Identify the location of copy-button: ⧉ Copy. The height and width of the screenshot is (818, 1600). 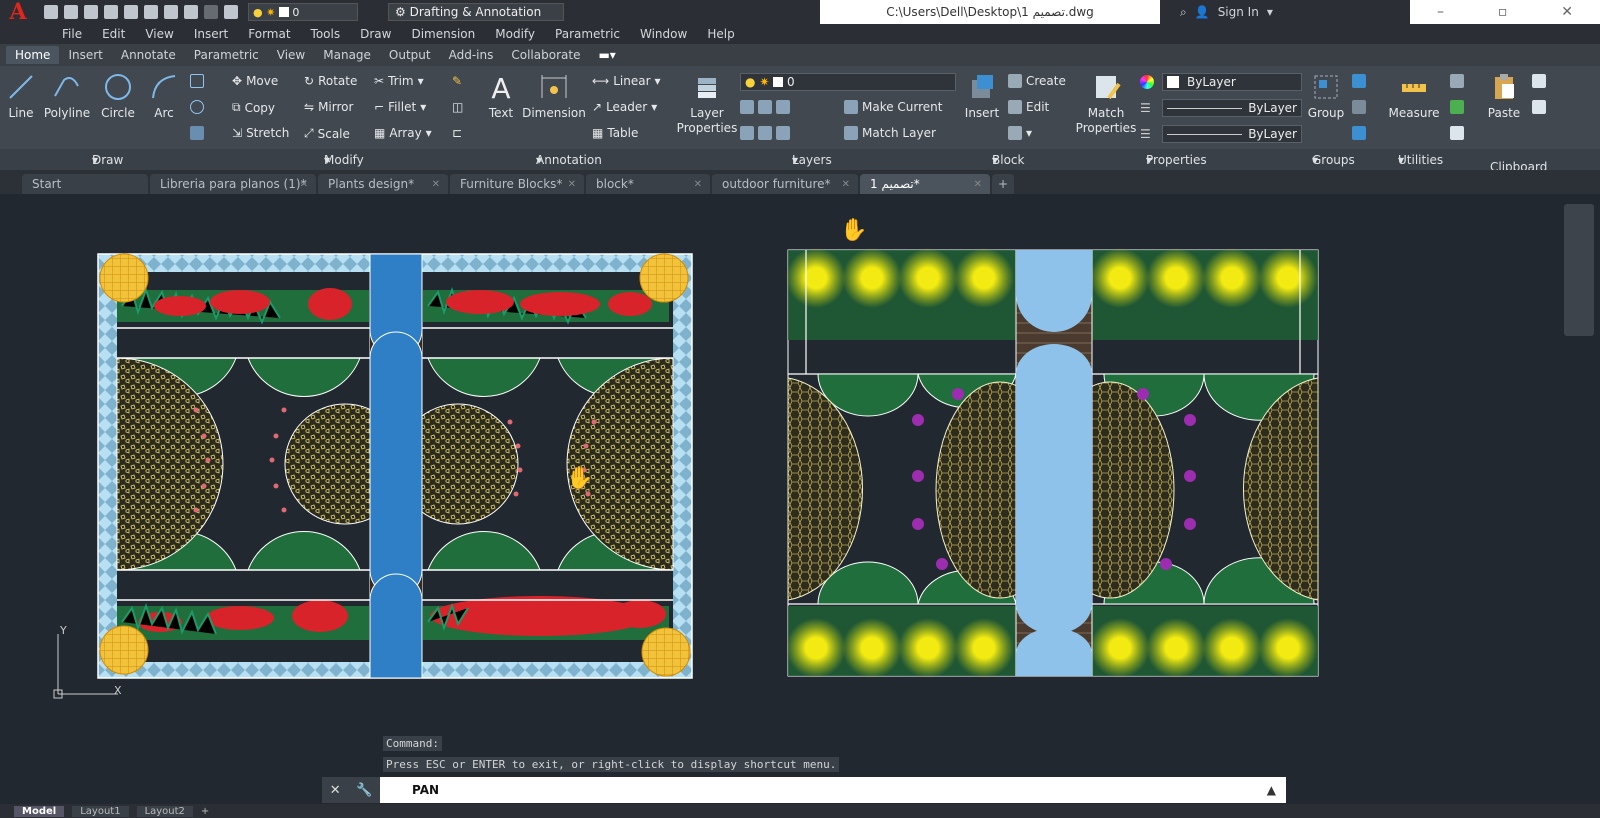
(253, 107).